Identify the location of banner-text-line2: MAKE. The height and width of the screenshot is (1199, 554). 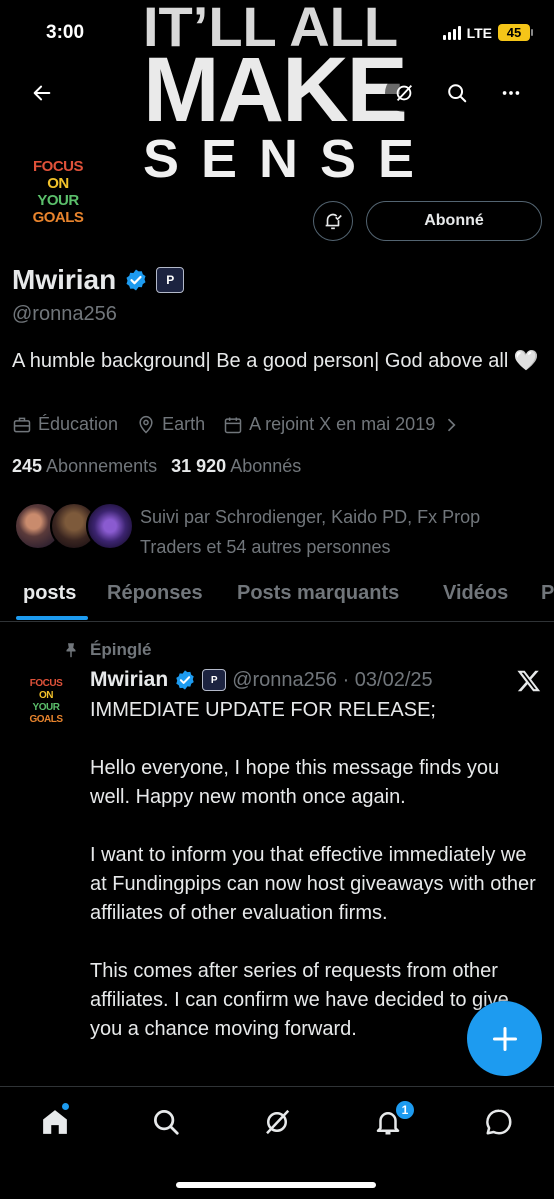
(275, 90).